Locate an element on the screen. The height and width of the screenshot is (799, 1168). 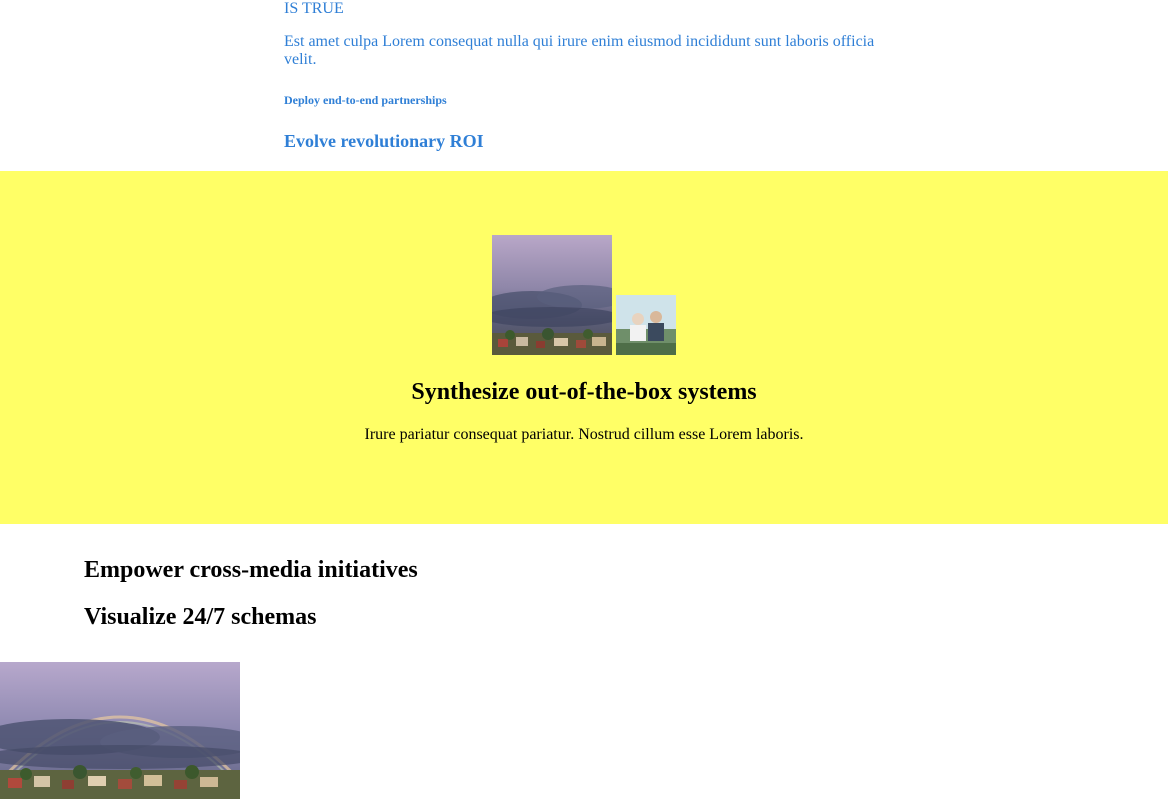
subheading: Evolve revolutionary ROI is located at coordinates (384, 141).